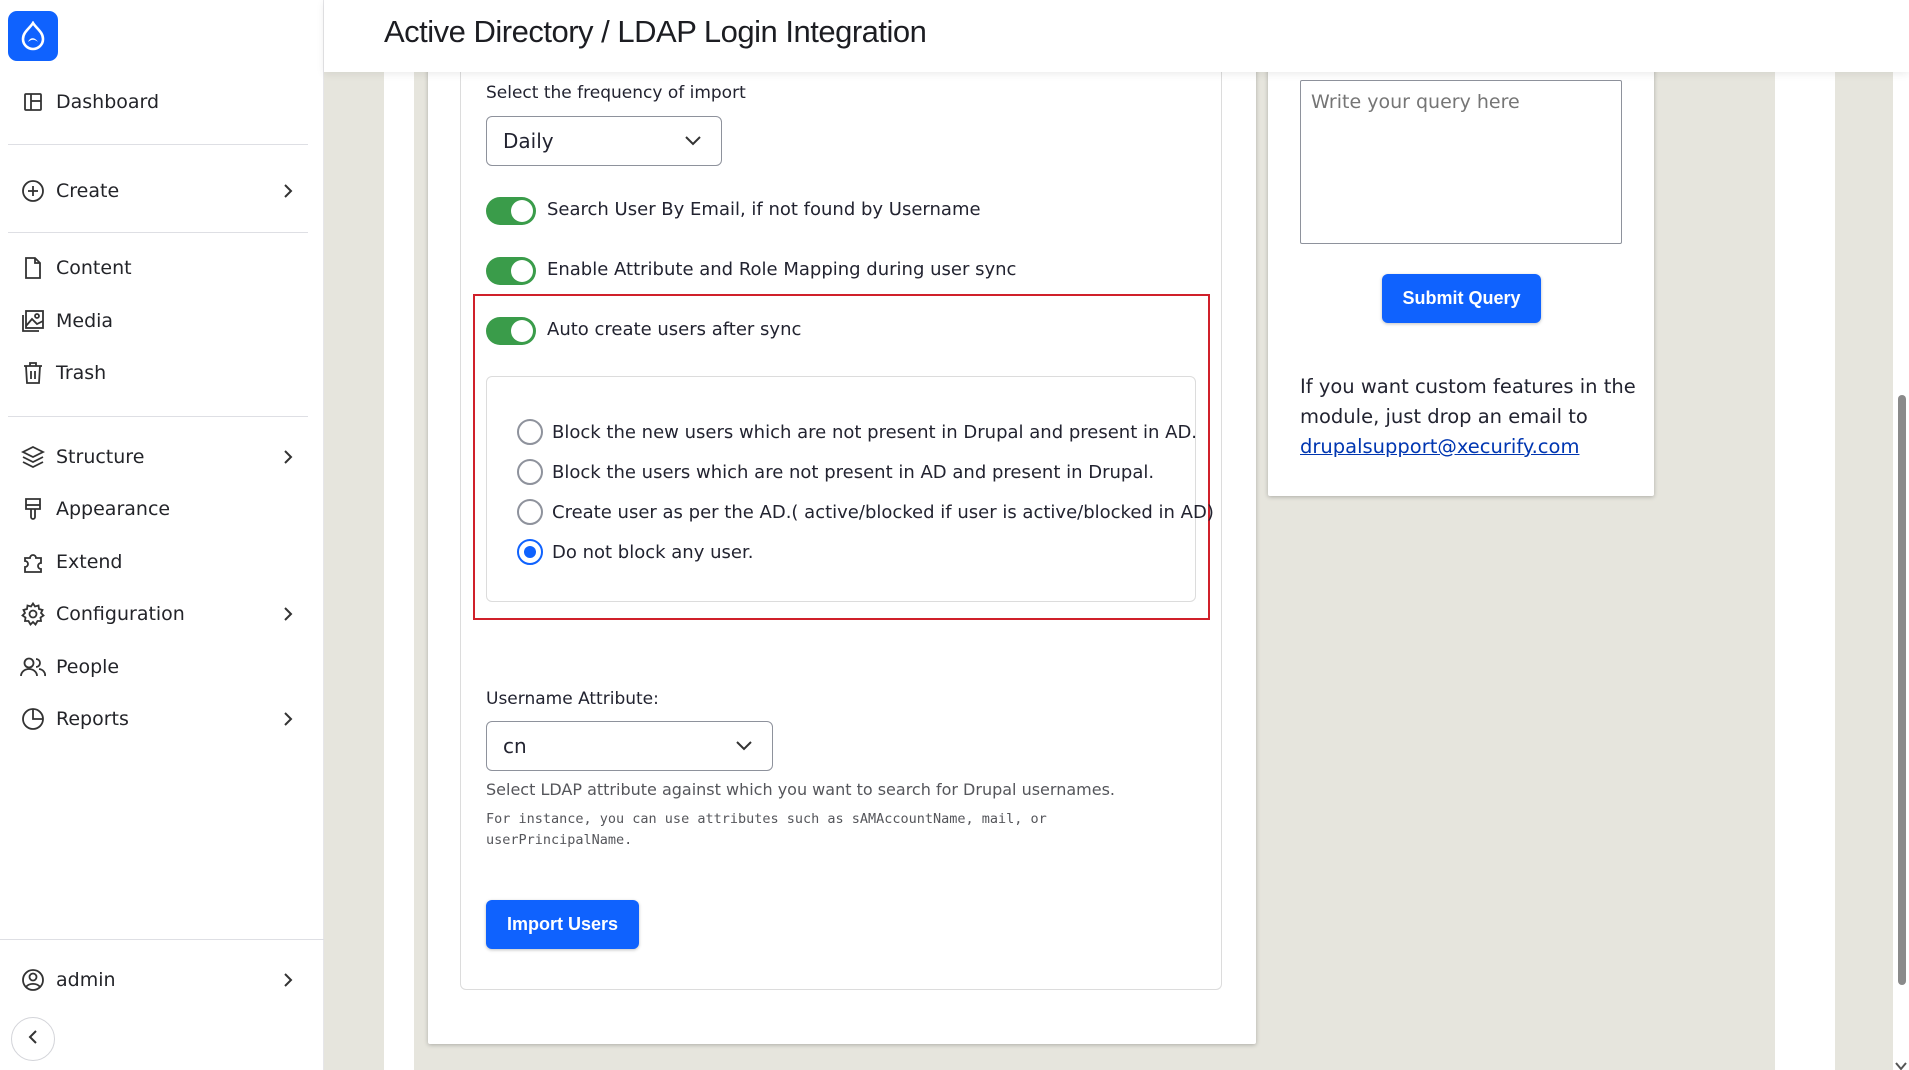  Describe the element at coordinates (33, 719) in the screenshot. I see `pie-chart-icon` at that location.